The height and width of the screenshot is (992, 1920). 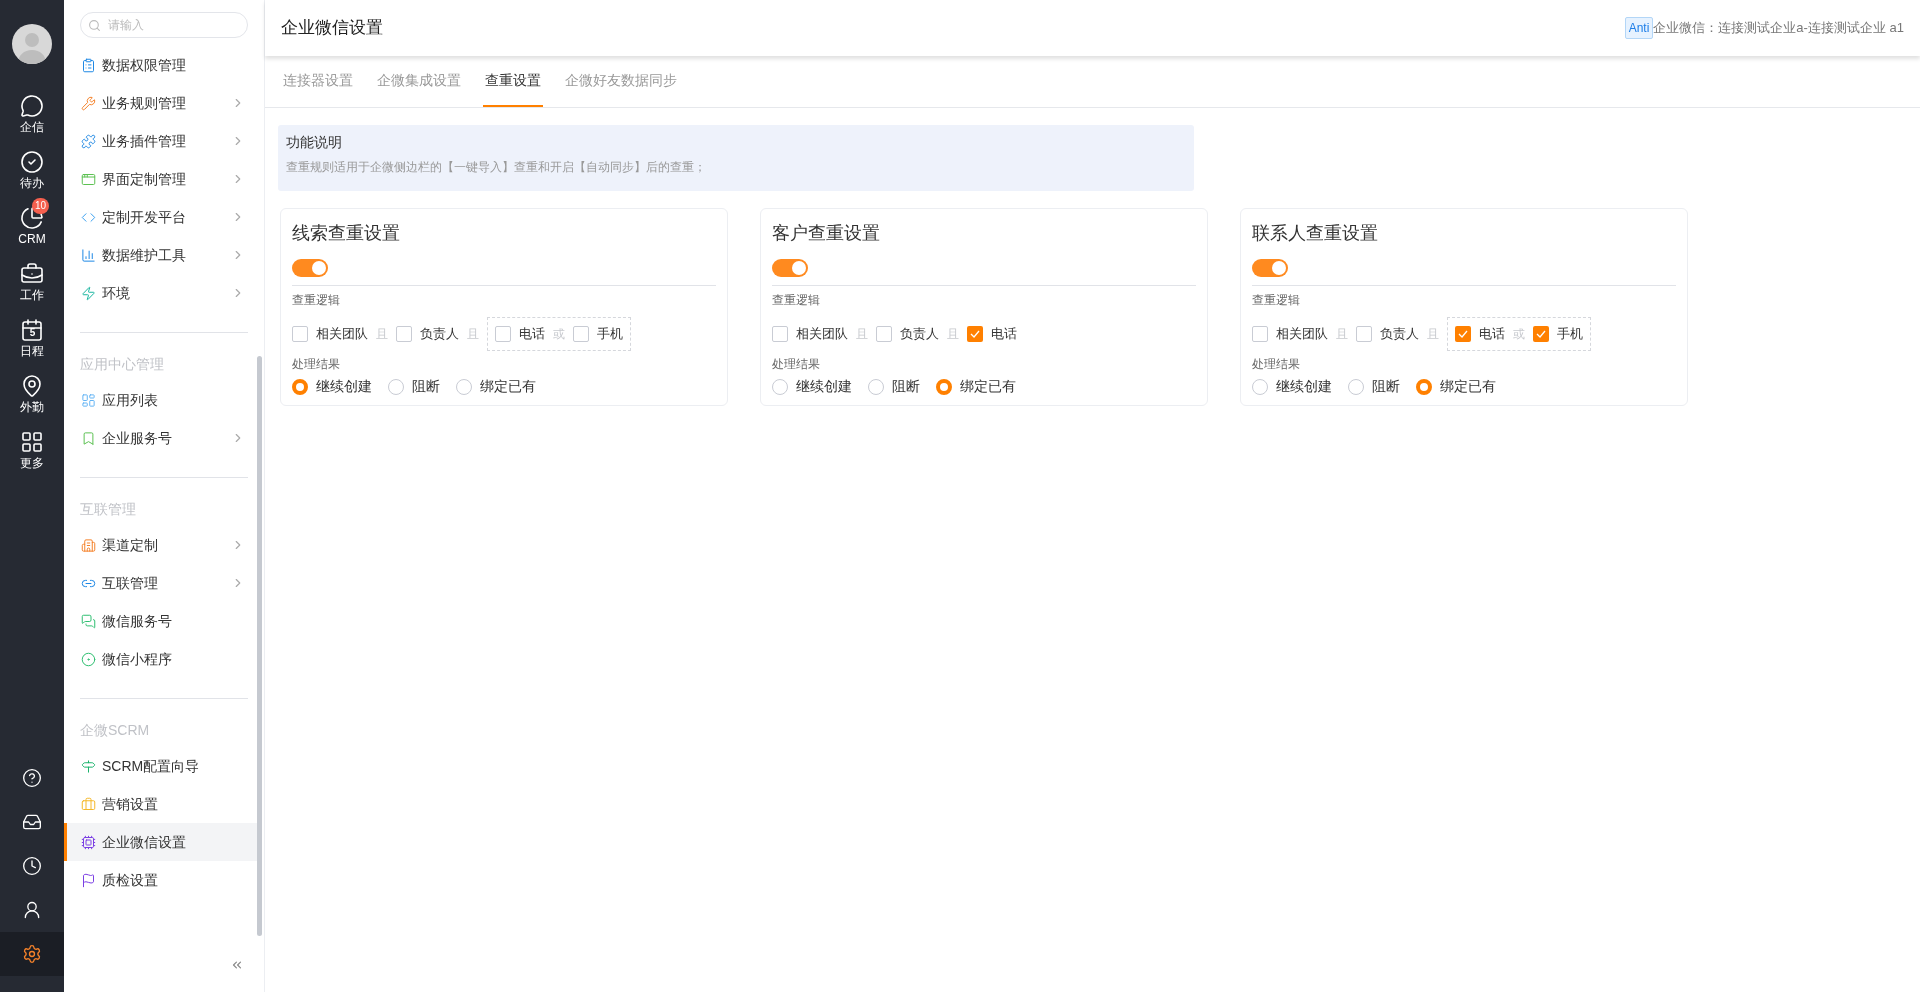 What do you see at coordinates (88, 659) in the screenshot?
I see `circle-icon` at bounding box center [88, 659].